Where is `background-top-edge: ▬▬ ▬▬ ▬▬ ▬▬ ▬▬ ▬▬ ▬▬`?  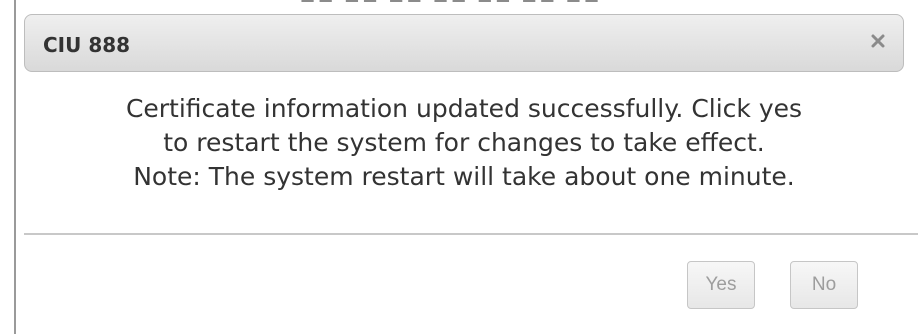
background-top-edge: ▬▬ ▬▬ ▬▬ ▬▬ ▬▬ ▬▬ ▬▬ is located at coordinates (460, 4).